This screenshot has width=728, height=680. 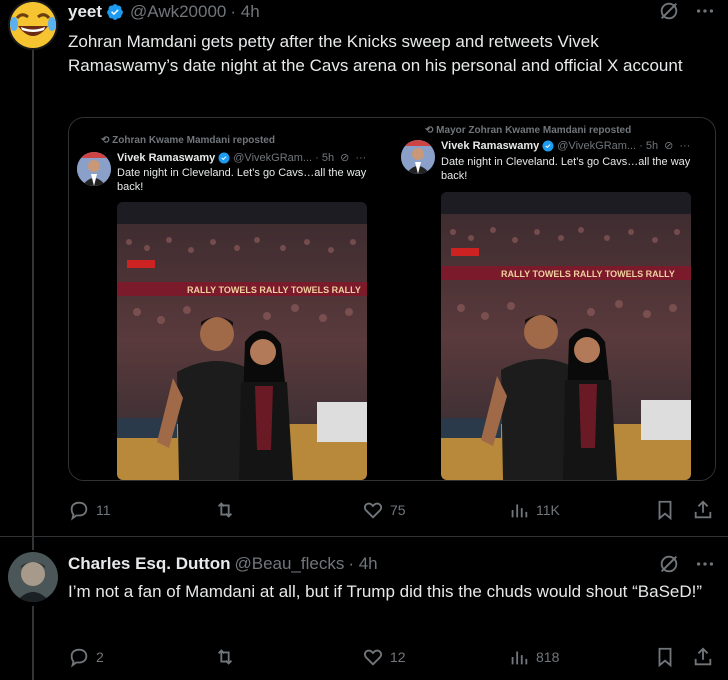 I want to click on post-header: yeet @Awk20000 · 4h, so click(x=164, y=12).